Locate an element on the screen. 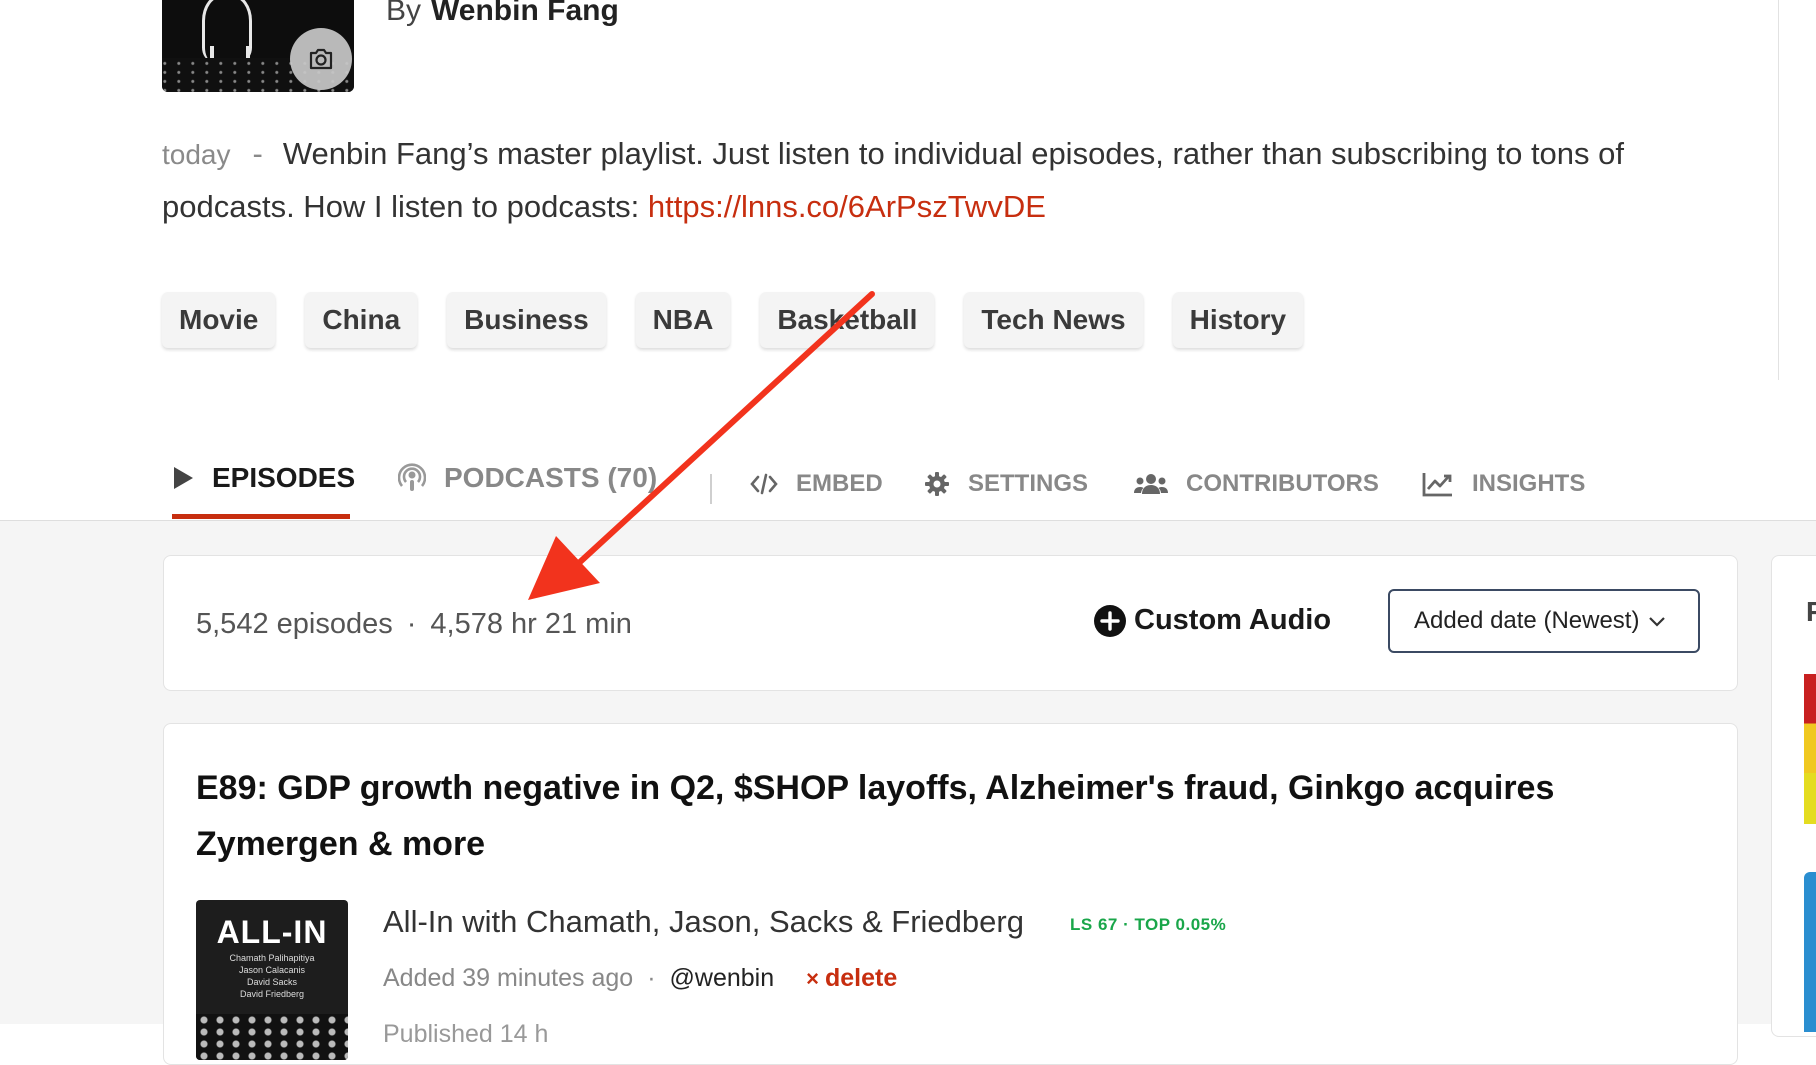 The height and width of the screenshot is (1065, 1816). side-panel-card: P is located at coordinates (1793, 796).